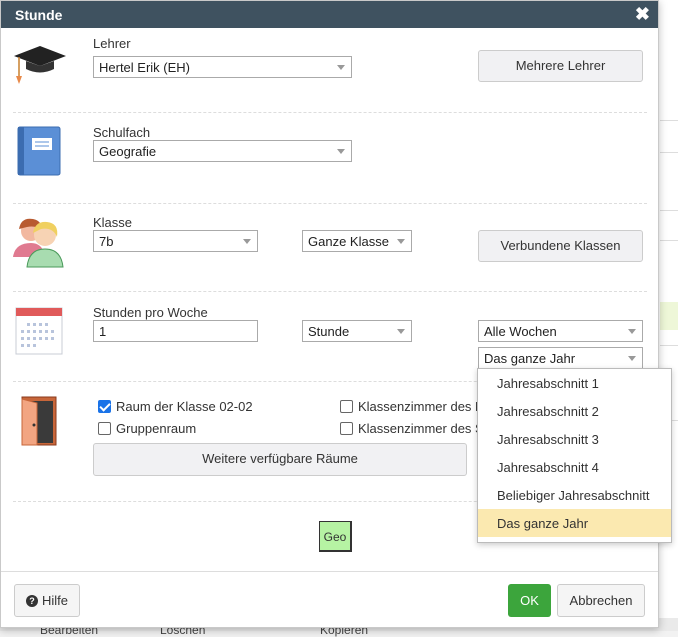 The height and width of the screenshot is (637, 678). Describe the element at coordinates (574, 411) in the screenshot. I see `period-option: Jahresabschnitt 2` at that location.